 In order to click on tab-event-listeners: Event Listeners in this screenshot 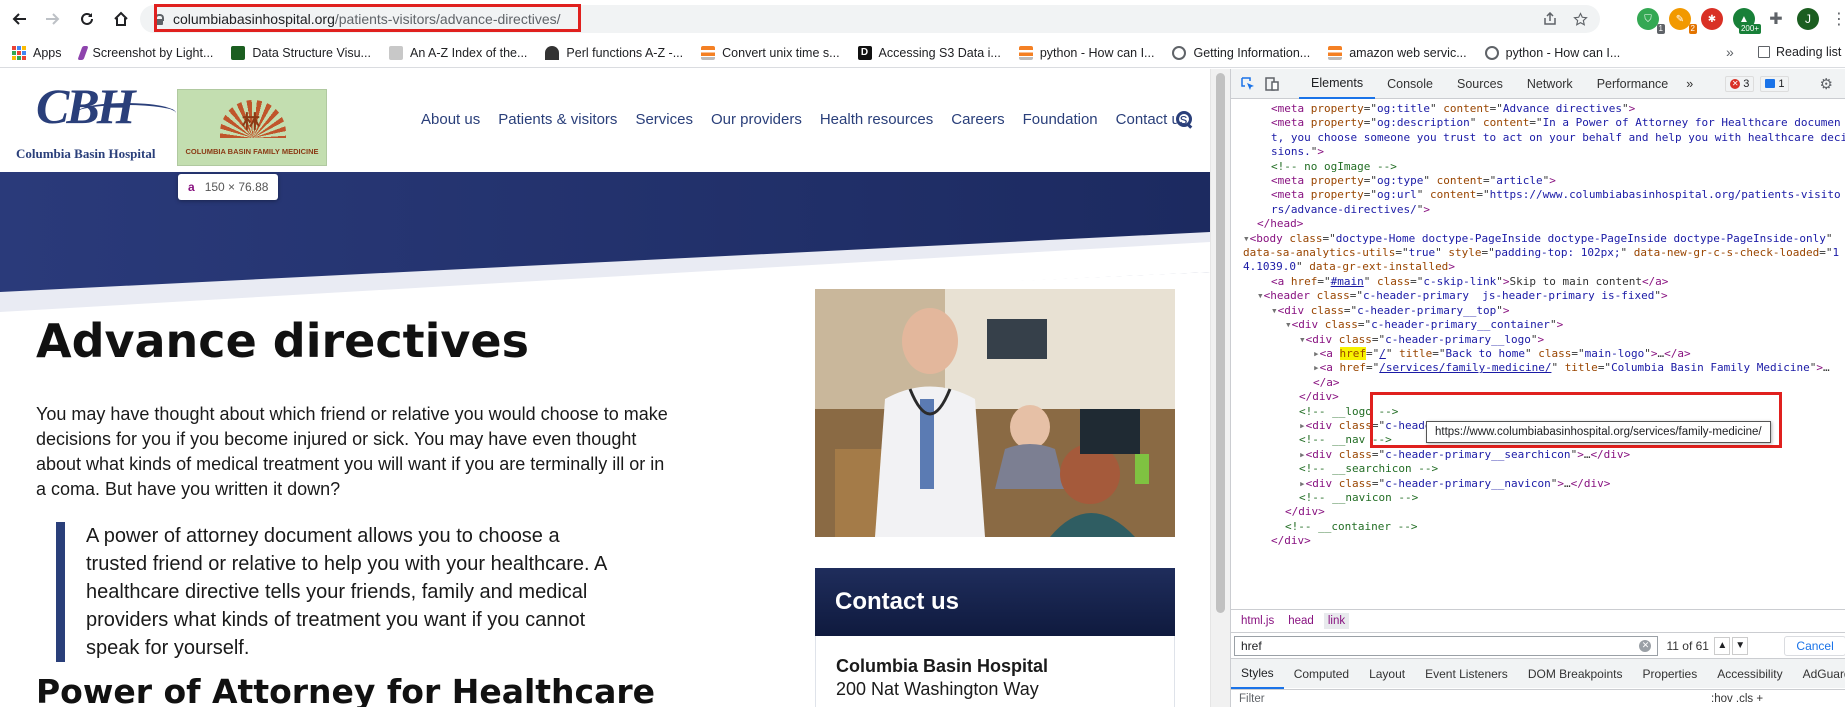, I will do `click(1466, 674)`.